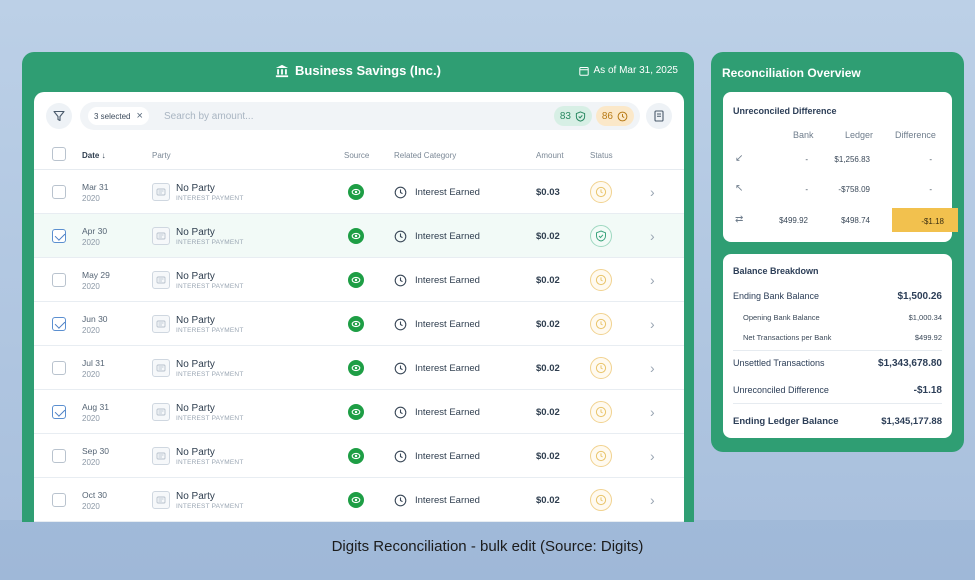  Describe the element at coordinates (139, 116) in the screenshot. I see `clear-selection-icon: ×` at that location.